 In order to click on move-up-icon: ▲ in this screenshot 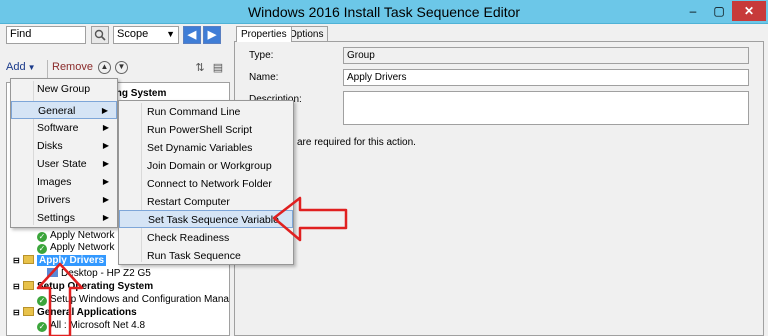, I will do `click(104, 67)`.